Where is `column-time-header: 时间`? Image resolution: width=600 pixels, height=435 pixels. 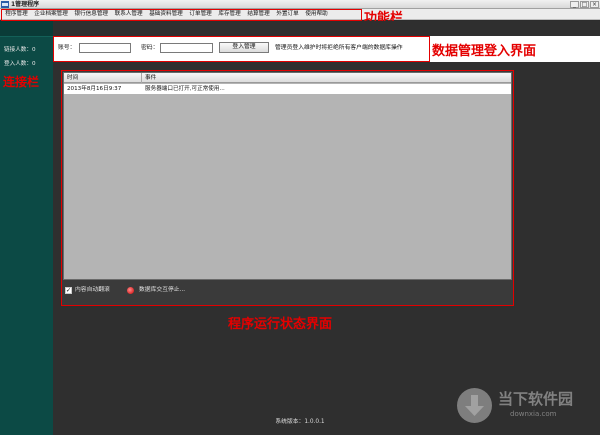
column-time-header: 时间 is located at coordinates (103, 78).